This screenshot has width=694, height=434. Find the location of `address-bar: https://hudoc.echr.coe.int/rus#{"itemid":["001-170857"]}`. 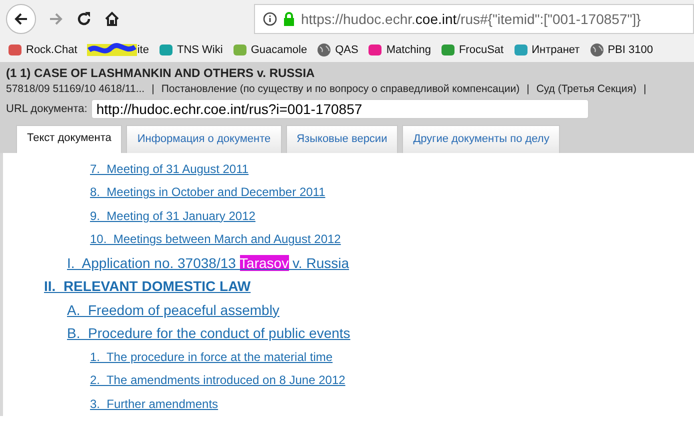

address-bar: https://hudoc.echr.coe.int/rus#{"itemid":["001-170857"]} is located at coordinates (474, 19).